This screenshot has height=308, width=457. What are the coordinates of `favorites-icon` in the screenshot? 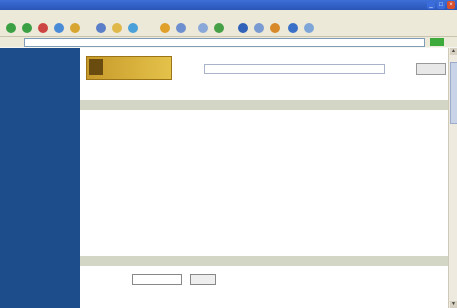 It's located at (117, 28).